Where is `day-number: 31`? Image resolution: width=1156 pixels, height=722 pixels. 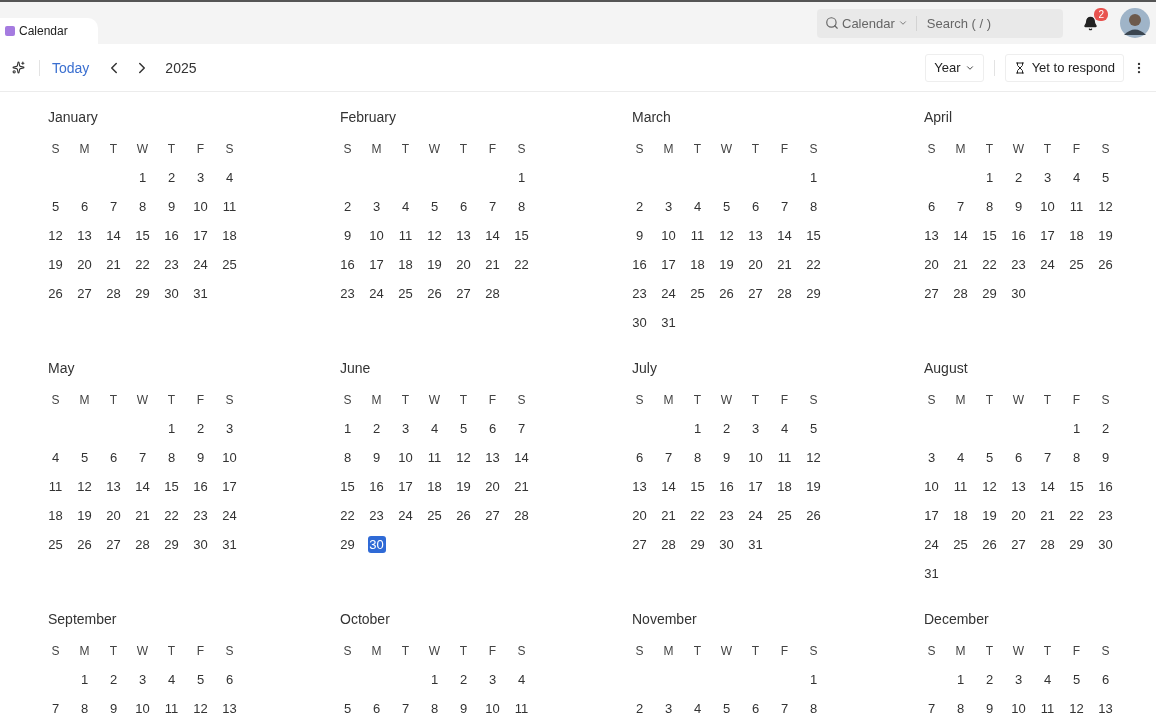 day-number: 31 is located at coordinates (668, 322).